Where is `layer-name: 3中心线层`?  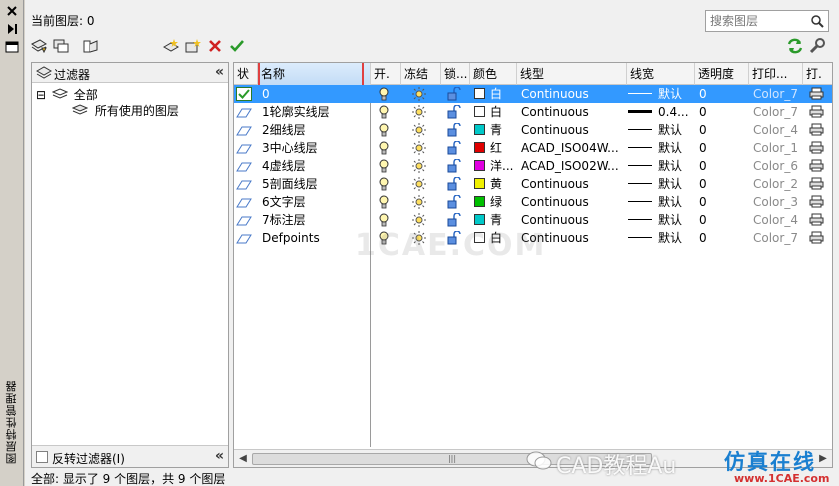 layer-name: 3中心线层 is located at coordinates (315, 148).